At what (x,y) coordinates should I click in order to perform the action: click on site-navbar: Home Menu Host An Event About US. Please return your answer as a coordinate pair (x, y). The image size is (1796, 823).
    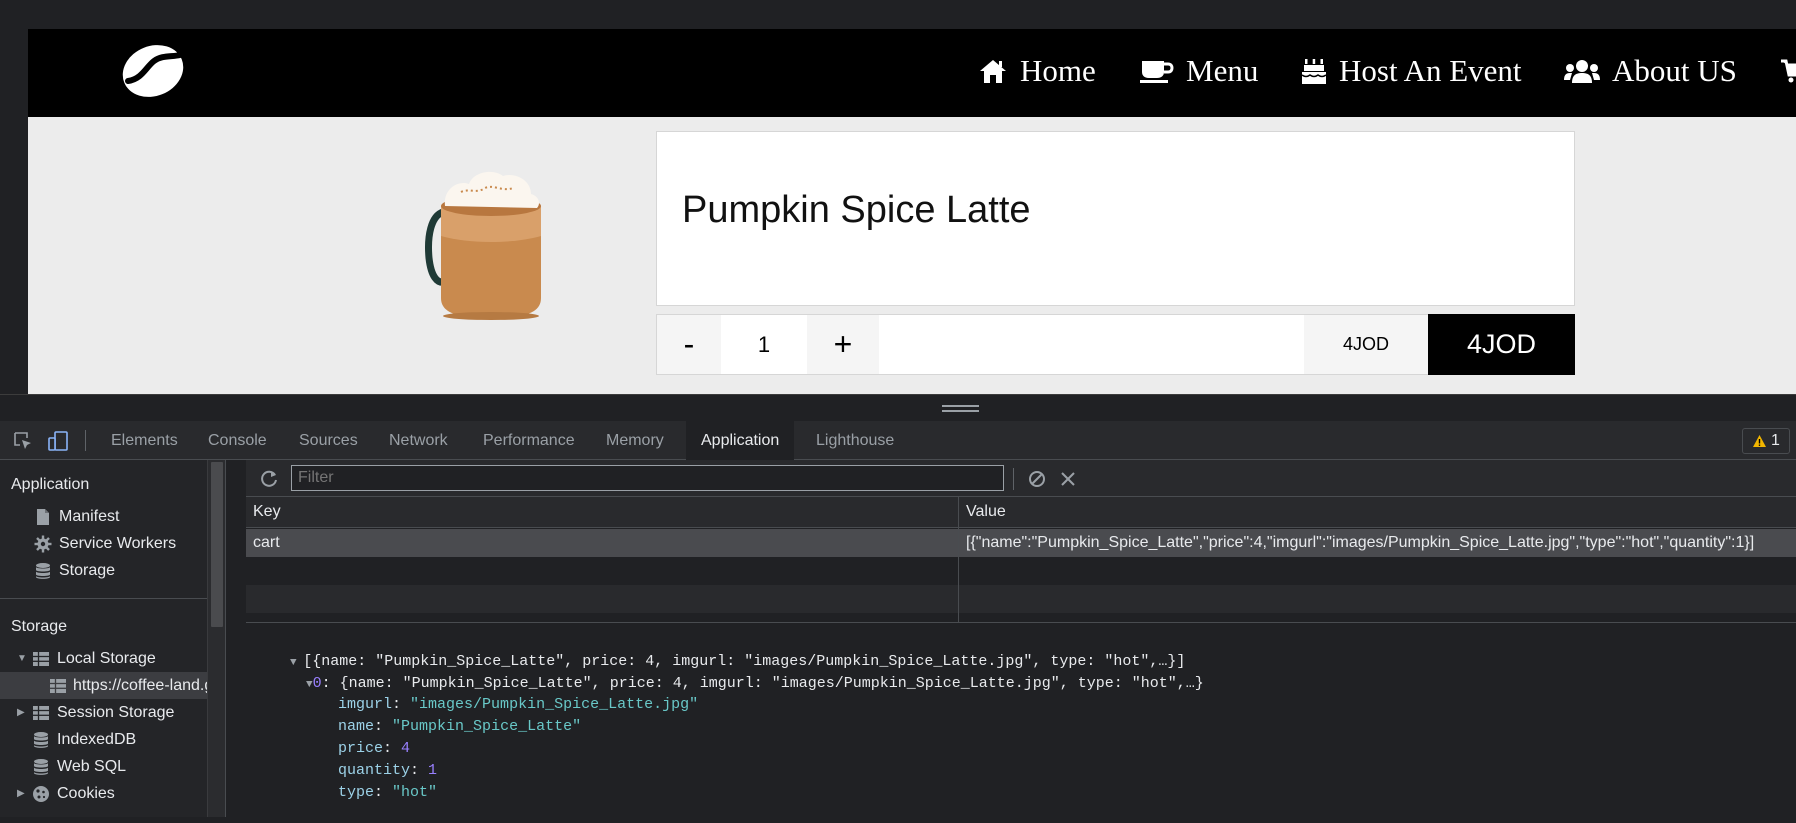
    Looking at the image, I should click on (912, 73).